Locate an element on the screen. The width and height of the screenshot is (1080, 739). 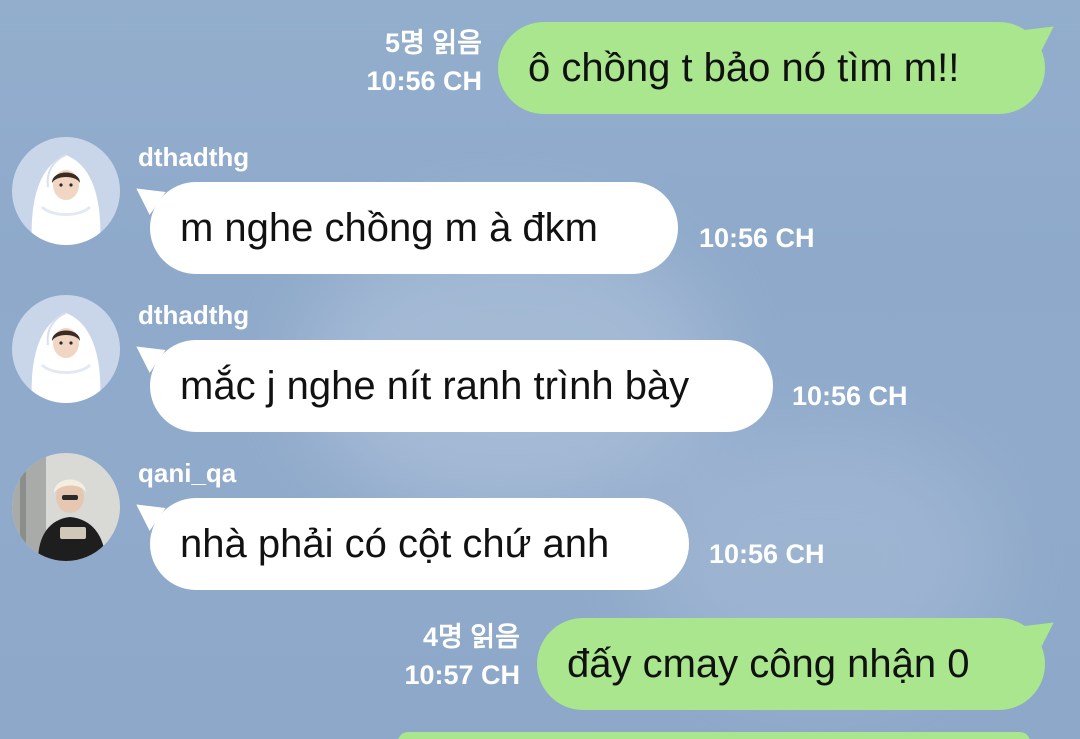
message-bubble: m nghe chồng m à đkm is located at coordinates (414, 228).